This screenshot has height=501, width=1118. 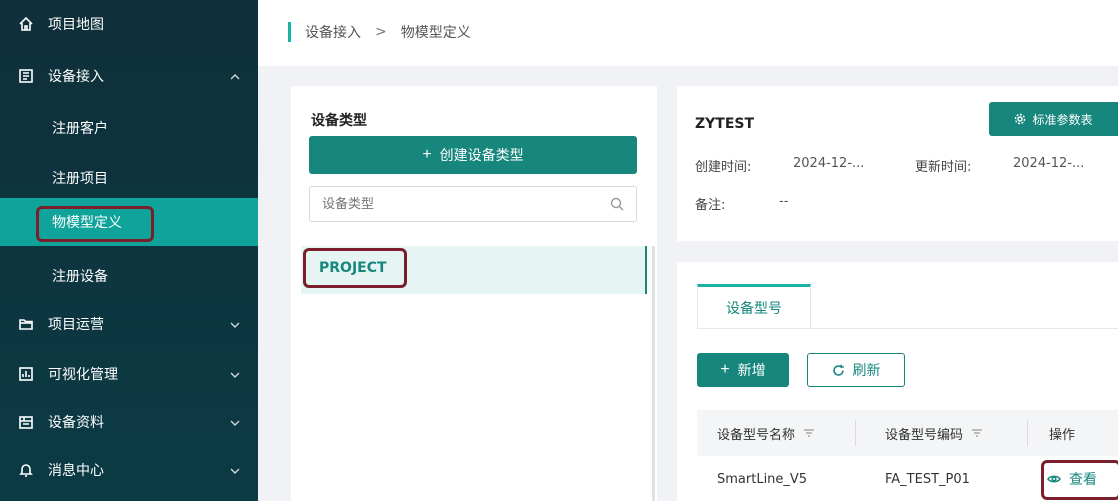 What do you see at coordinates (754, 306) in the screenshot?
I see `tab-device-model: 设备型号` at bounding box center [754, 306].